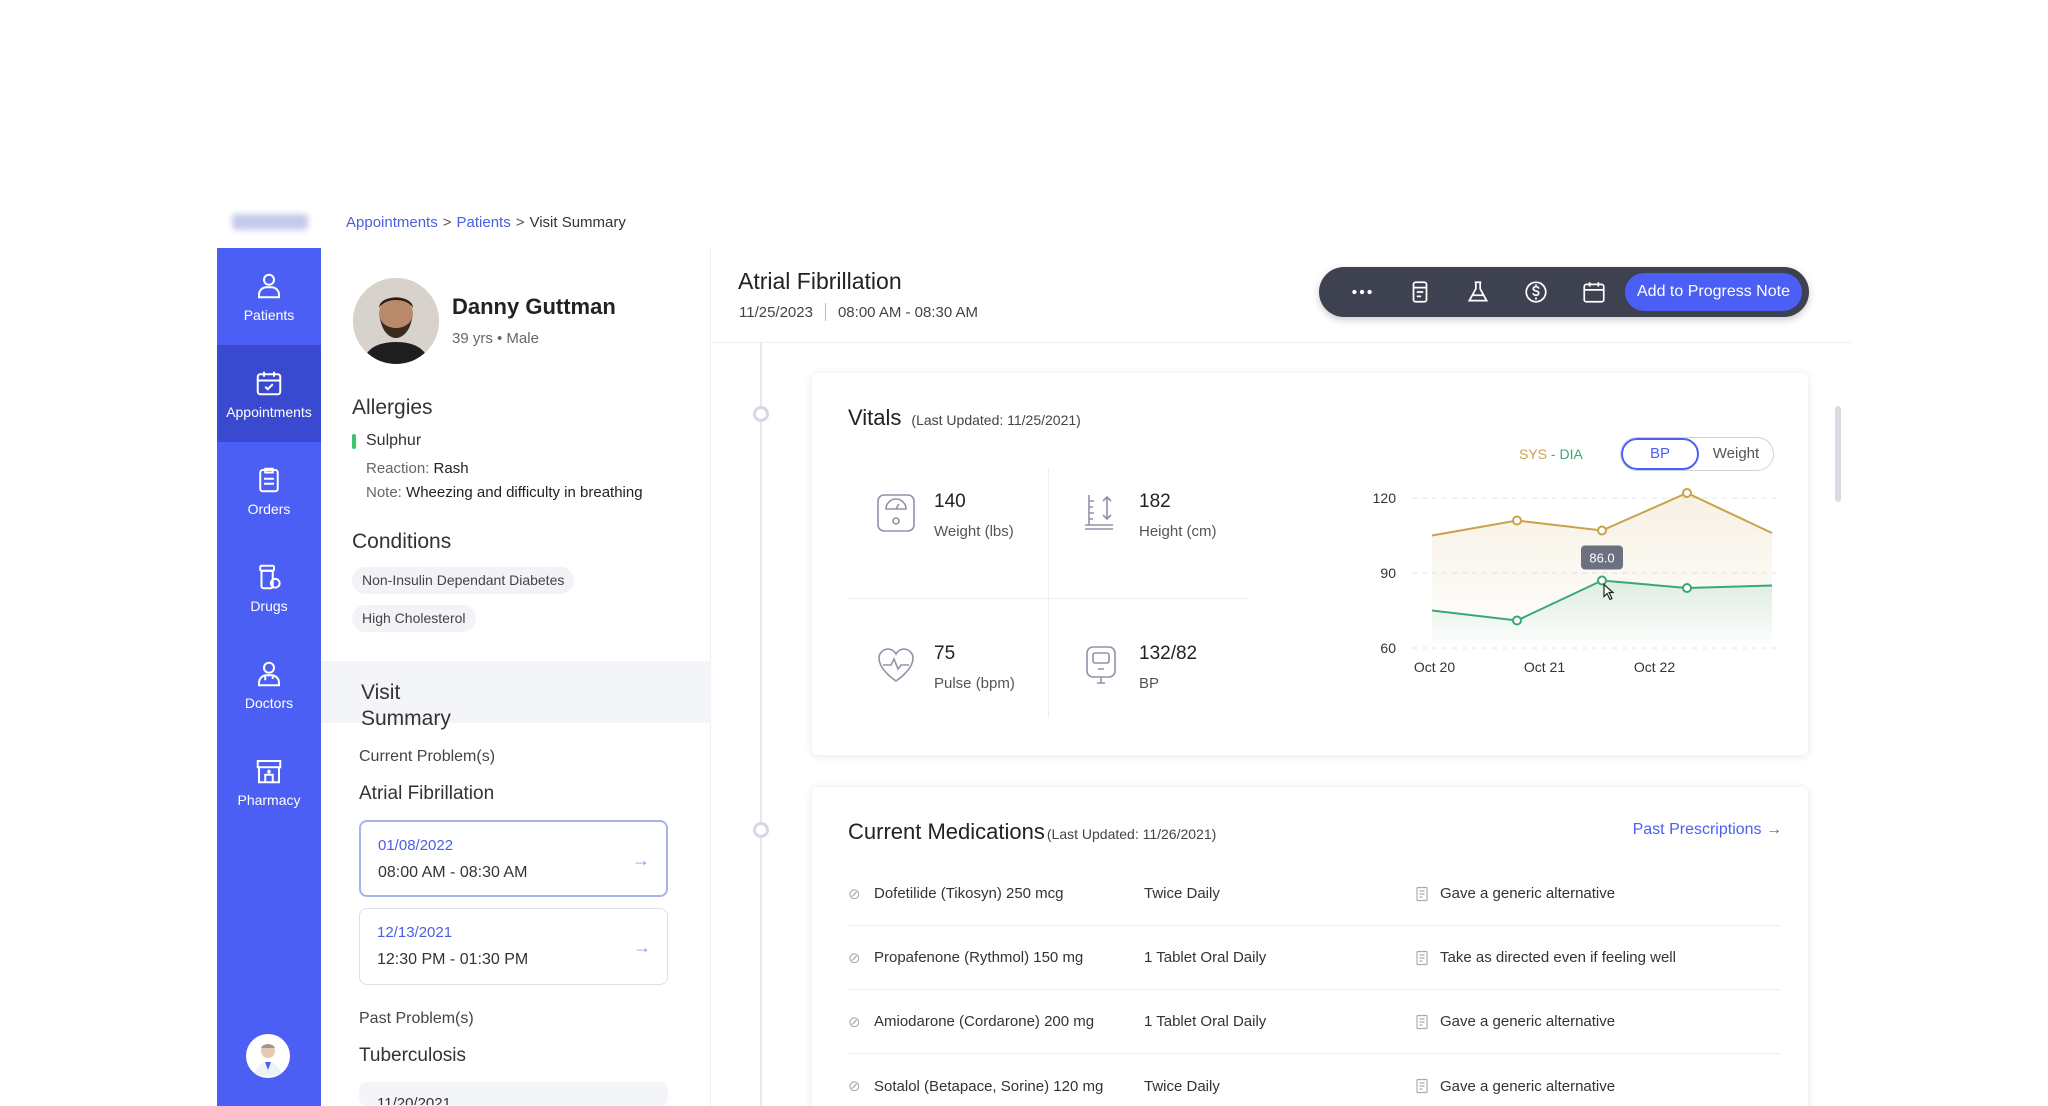 Image resolution: width=2048 pixels, height=1106 pixels. Describe the element at coordinates (1660, 454) in the screenshot. I see `toggle-bp: BP` at that location.